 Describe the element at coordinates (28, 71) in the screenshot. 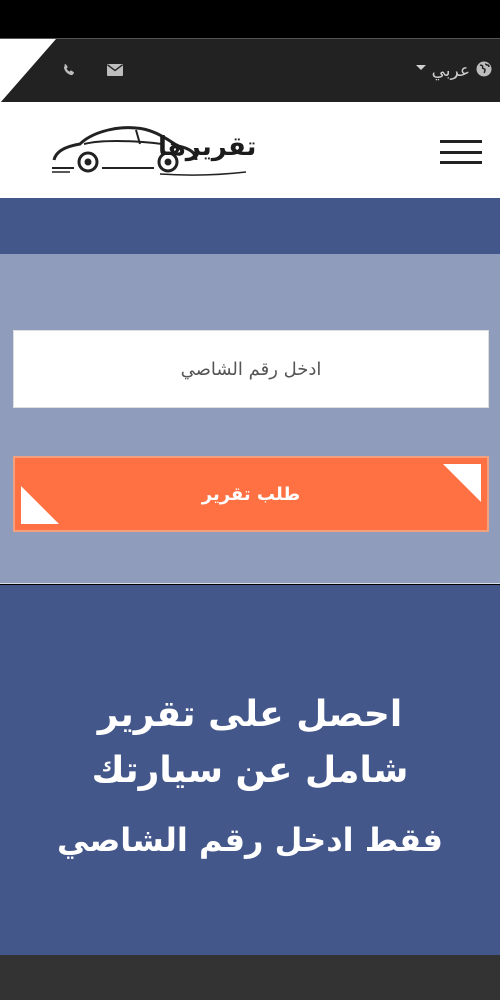

I see `top-bar-corner` at that location.